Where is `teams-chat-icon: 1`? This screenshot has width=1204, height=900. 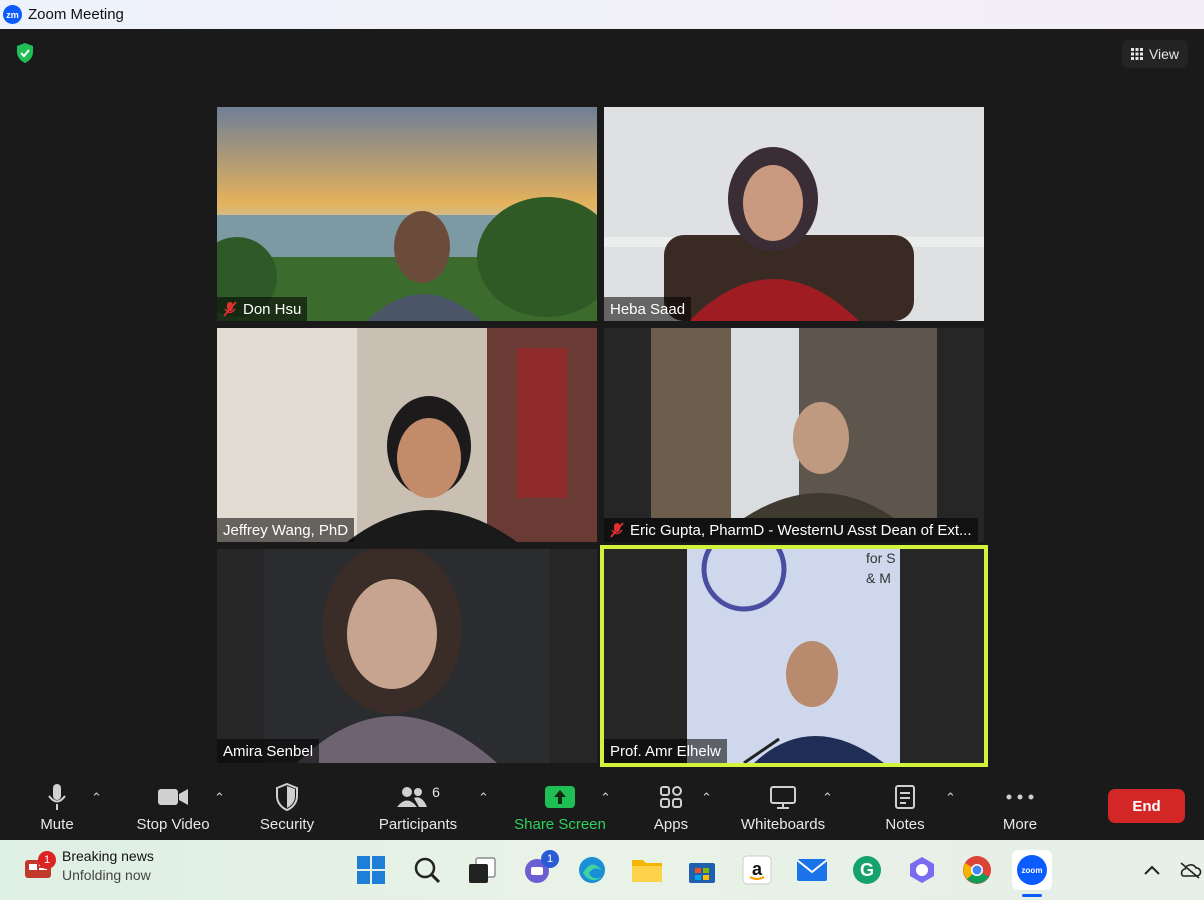
teams-chat-icon: 1 is located at coordinates (539, 869).